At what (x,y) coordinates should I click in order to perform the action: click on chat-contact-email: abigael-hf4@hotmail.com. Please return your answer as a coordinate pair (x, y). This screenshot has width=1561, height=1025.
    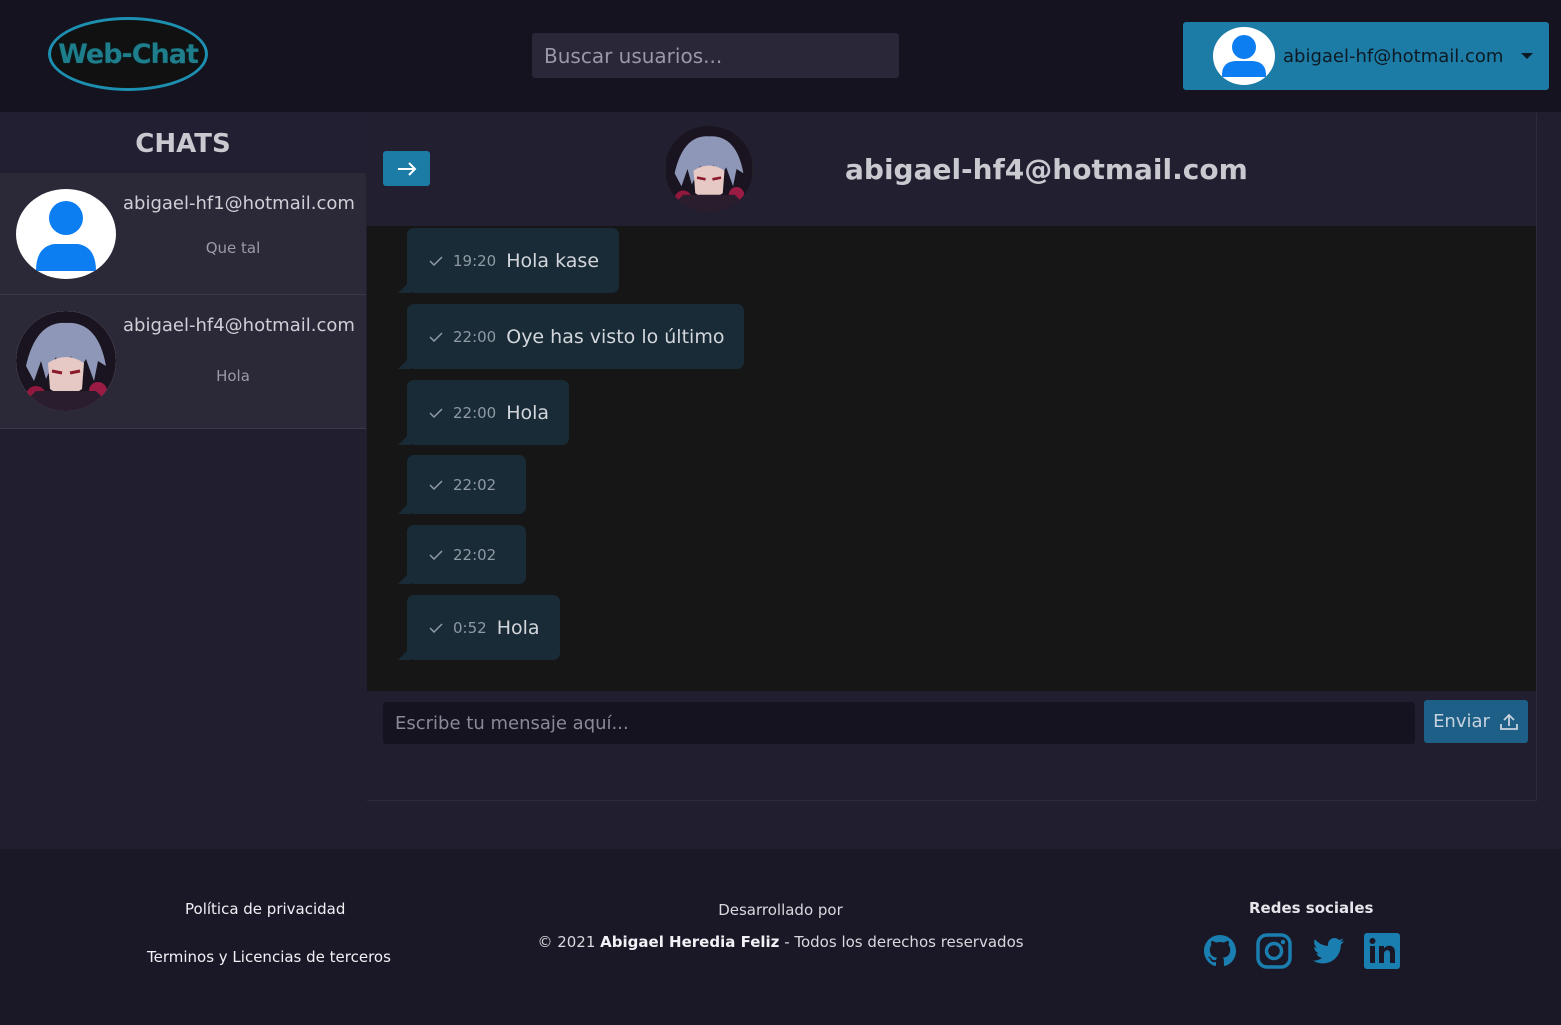
    Looking at the image, I should click on (239, 325).